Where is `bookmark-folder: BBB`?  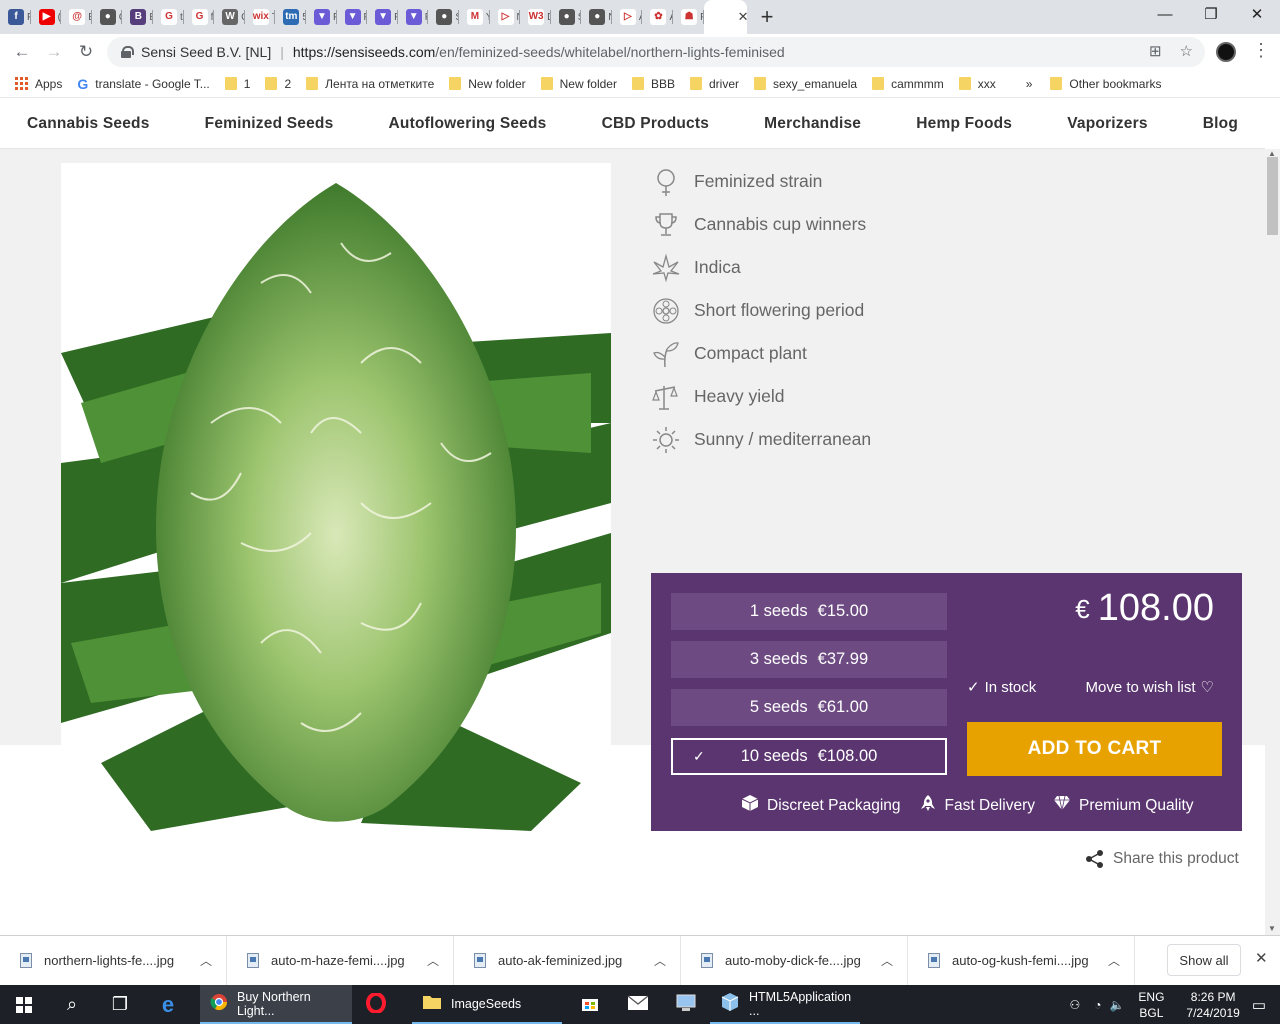 bookmark-folder: BBB is located at coordinates (653, 84).